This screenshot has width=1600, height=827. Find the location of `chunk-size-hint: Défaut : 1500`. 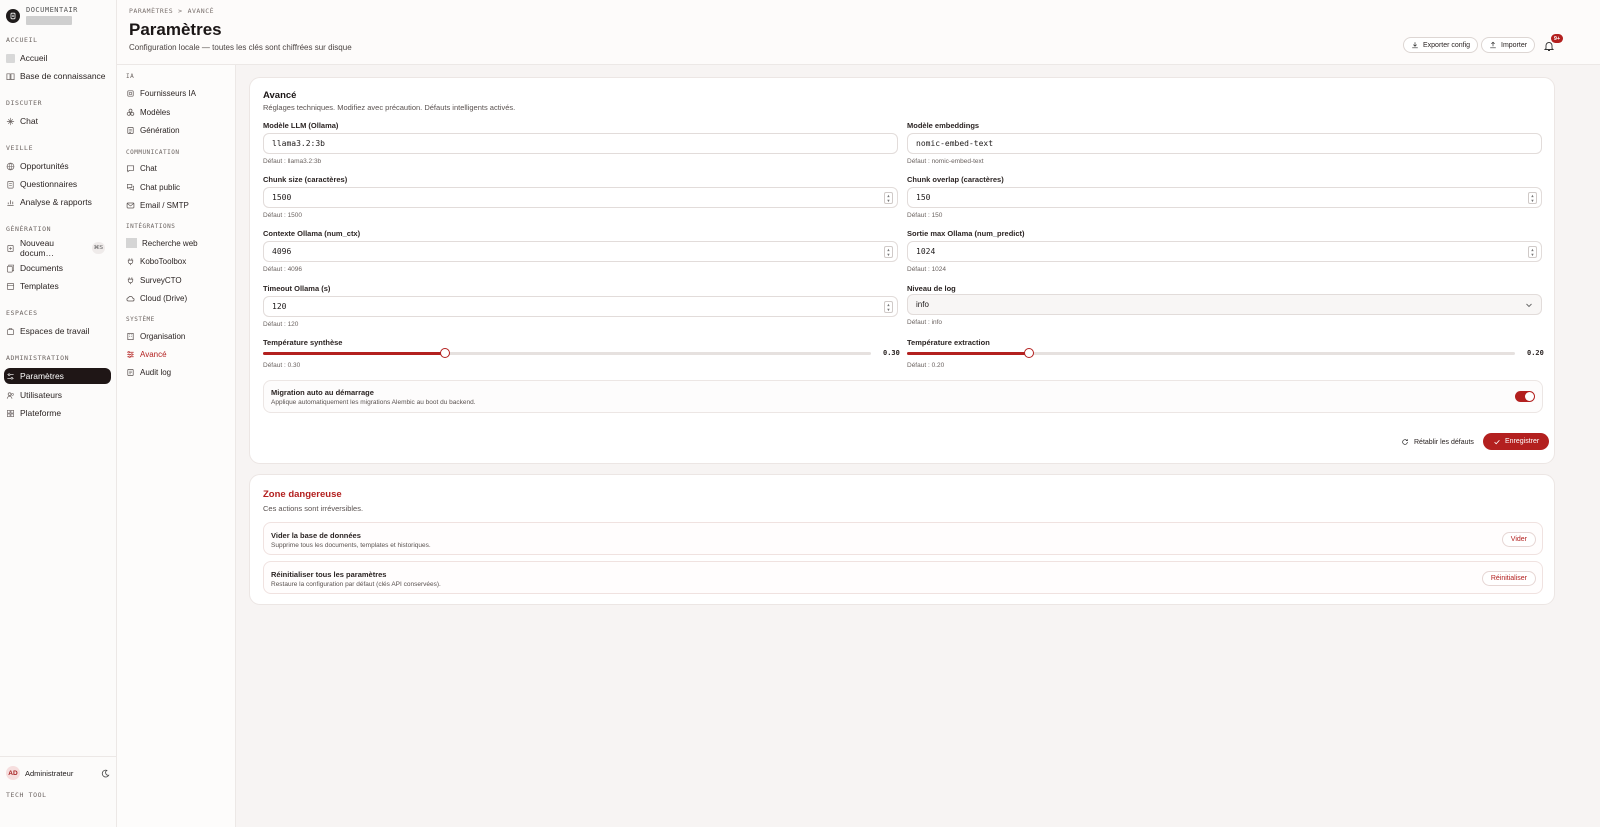

chunk-size-hint: Défaut : 1500 is located at coordinates (283, 215).